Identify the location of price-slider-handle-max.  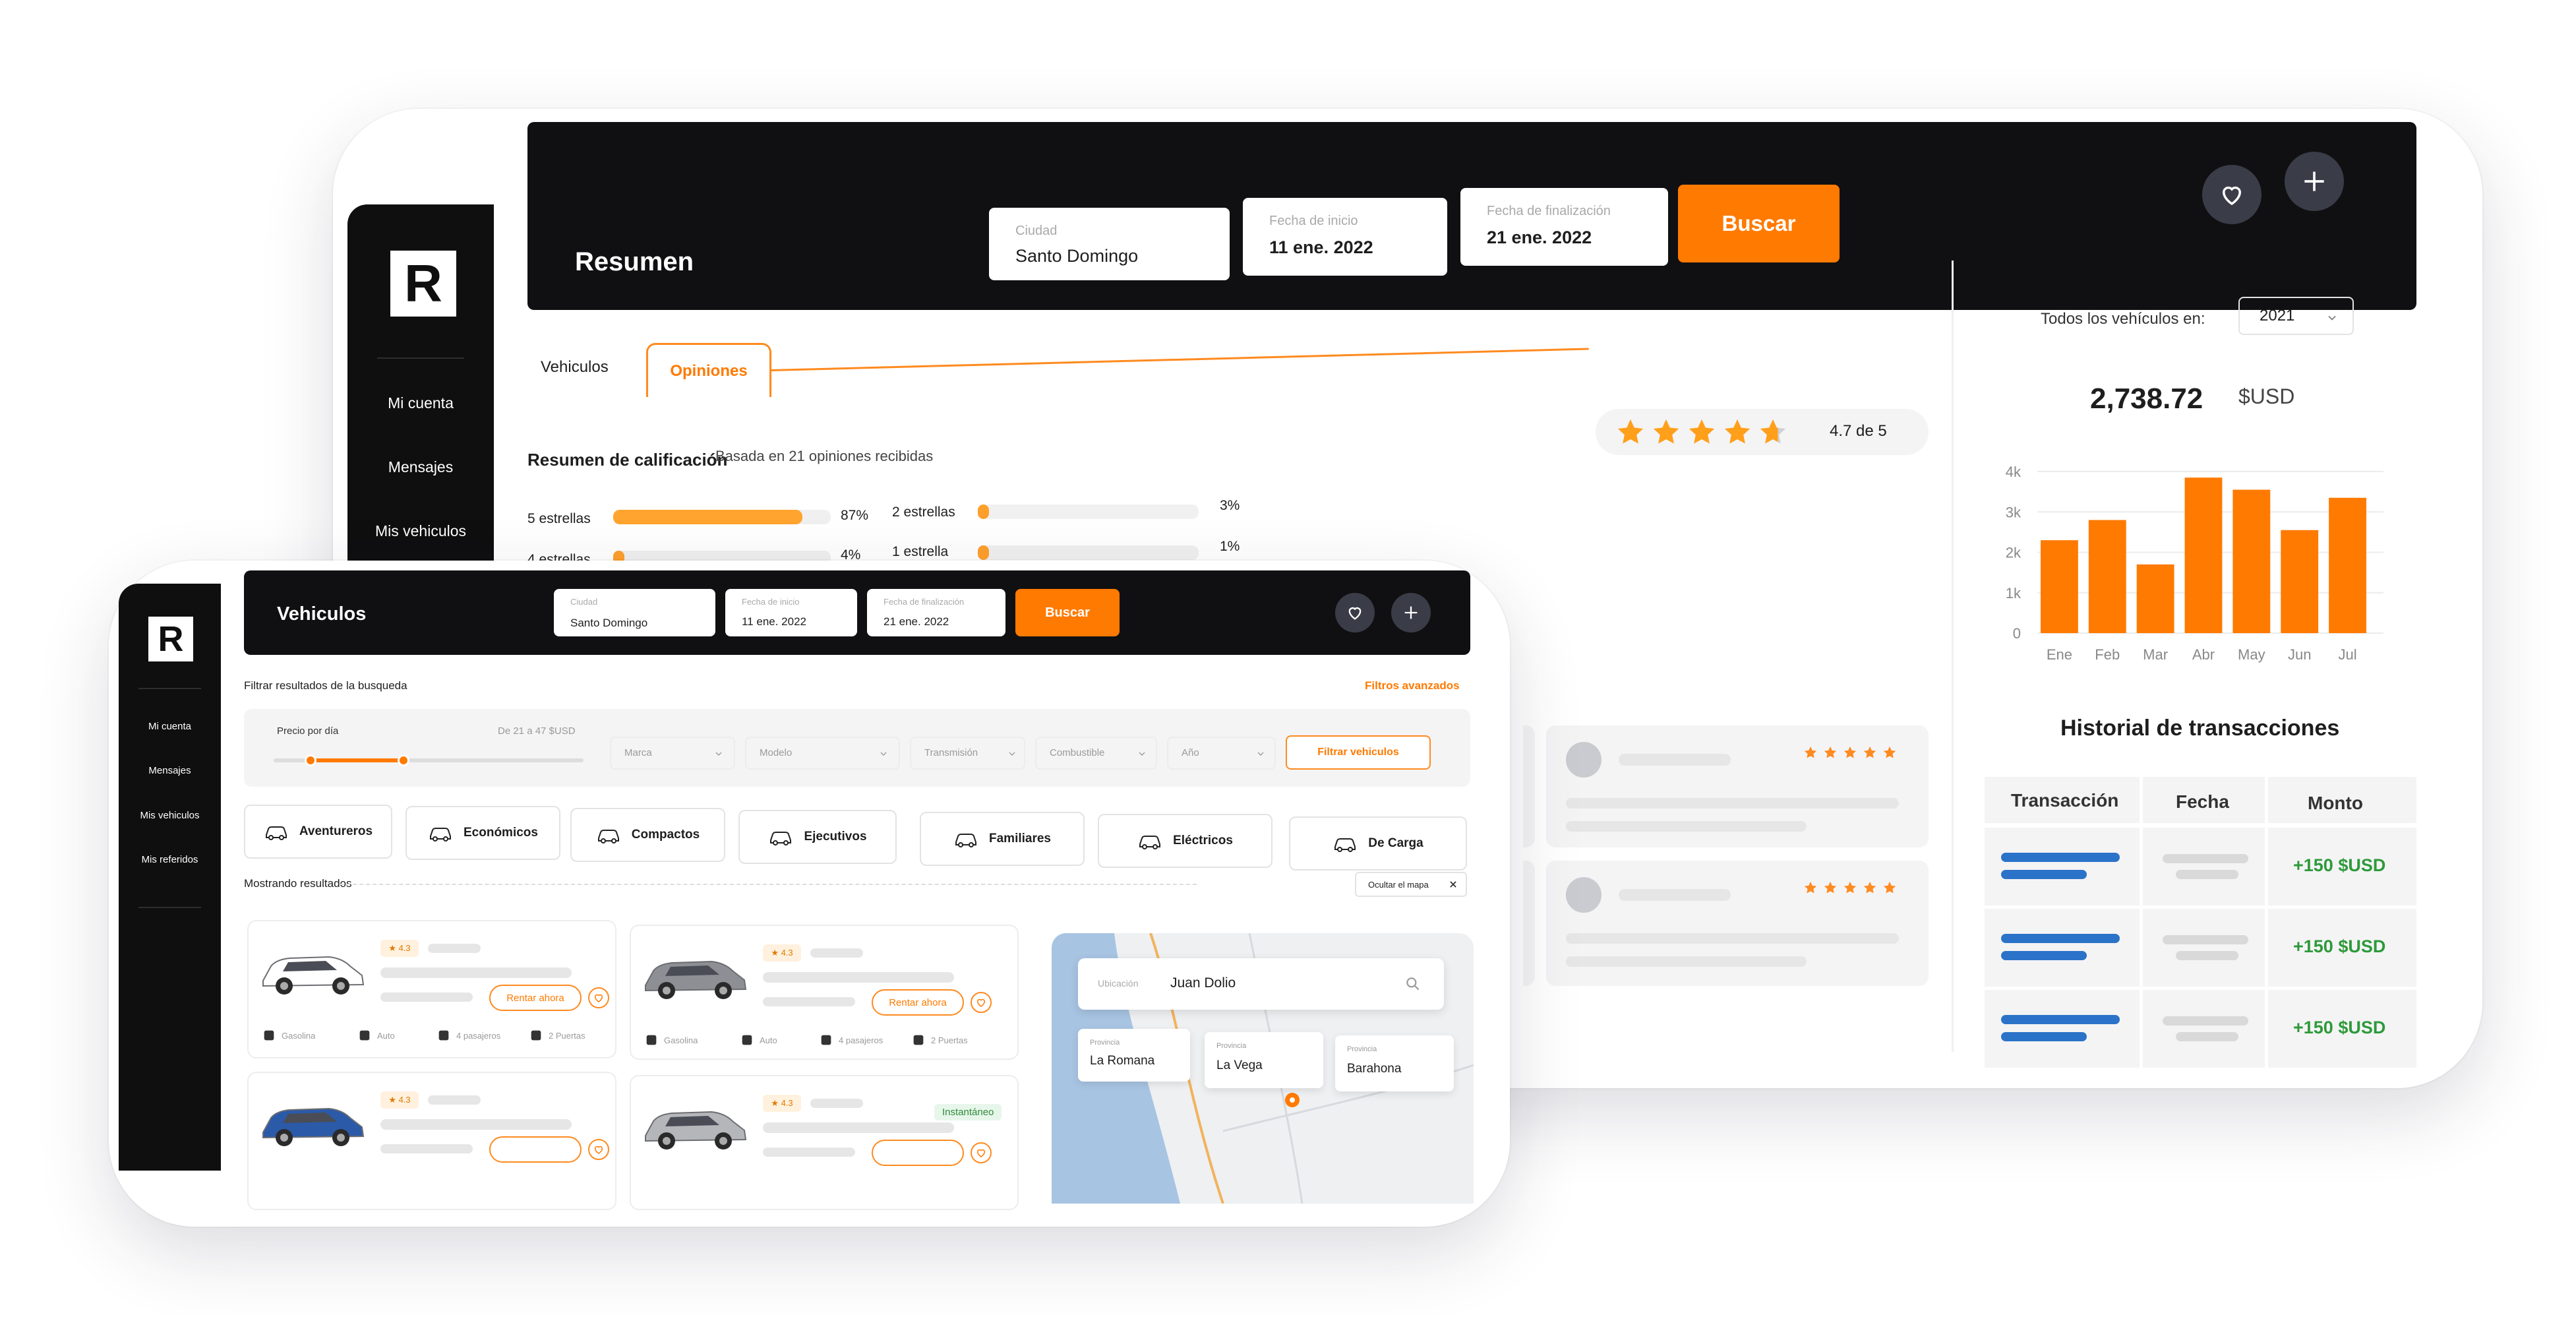
(404, 760).